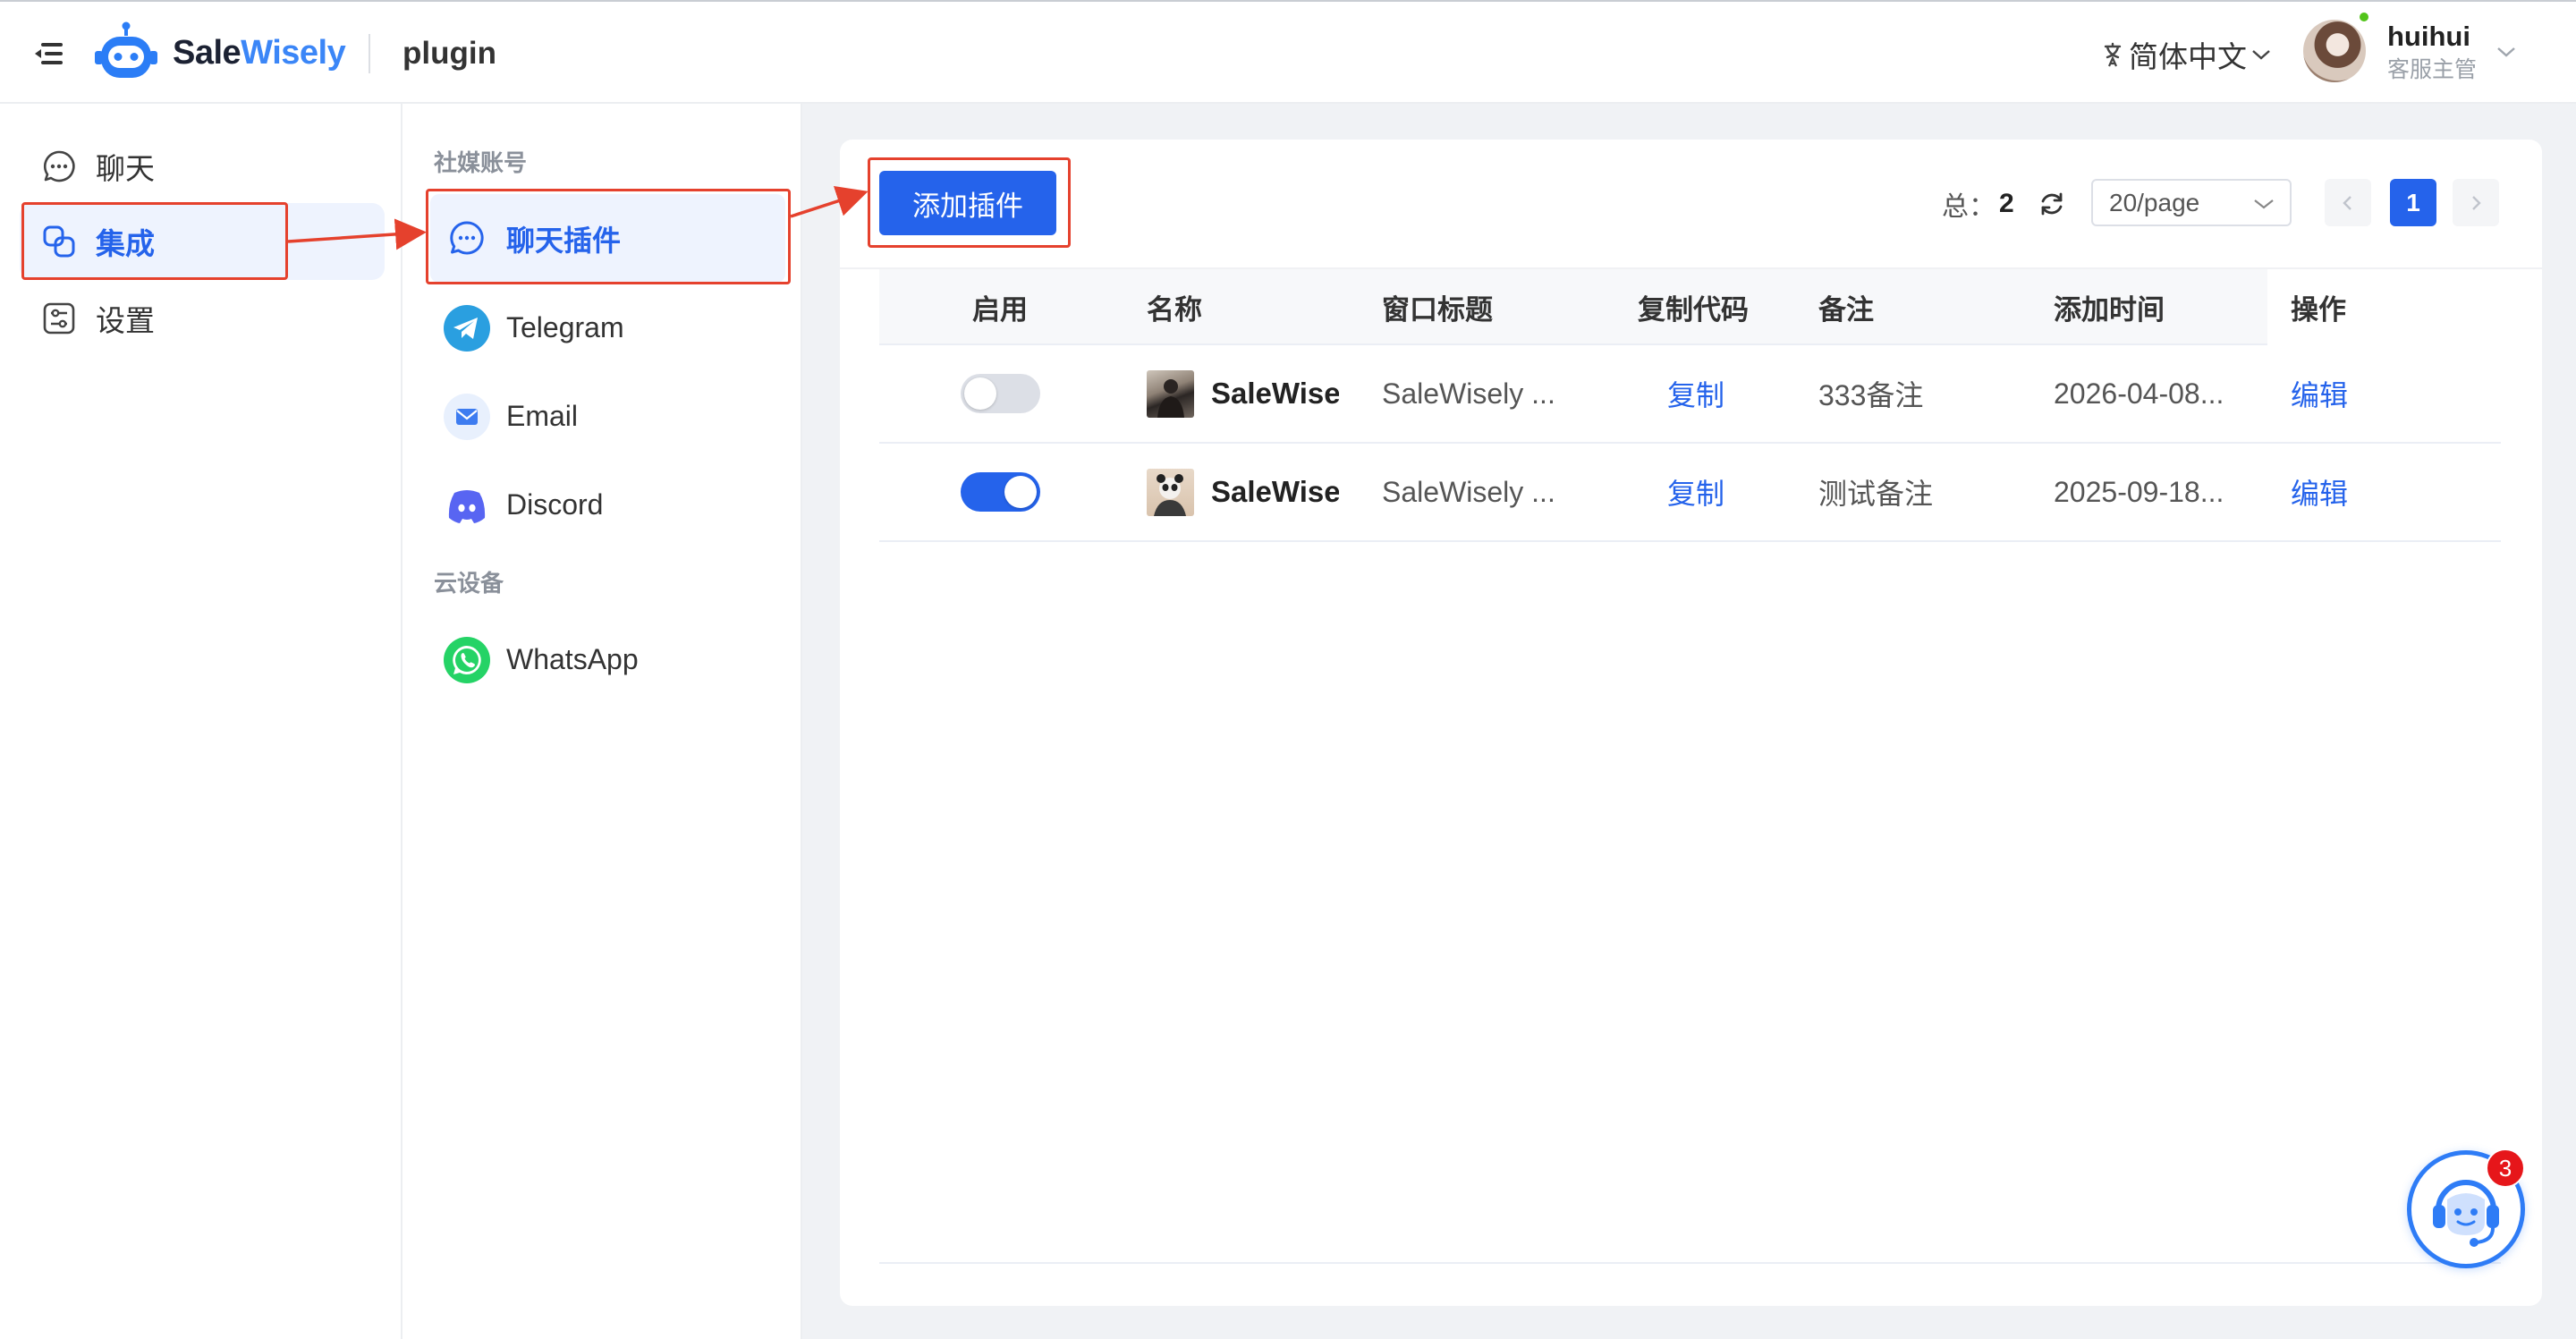  Describe the element at coordinates (1969, 207) in the screenshot. I see `total-label: 总：` at that location.